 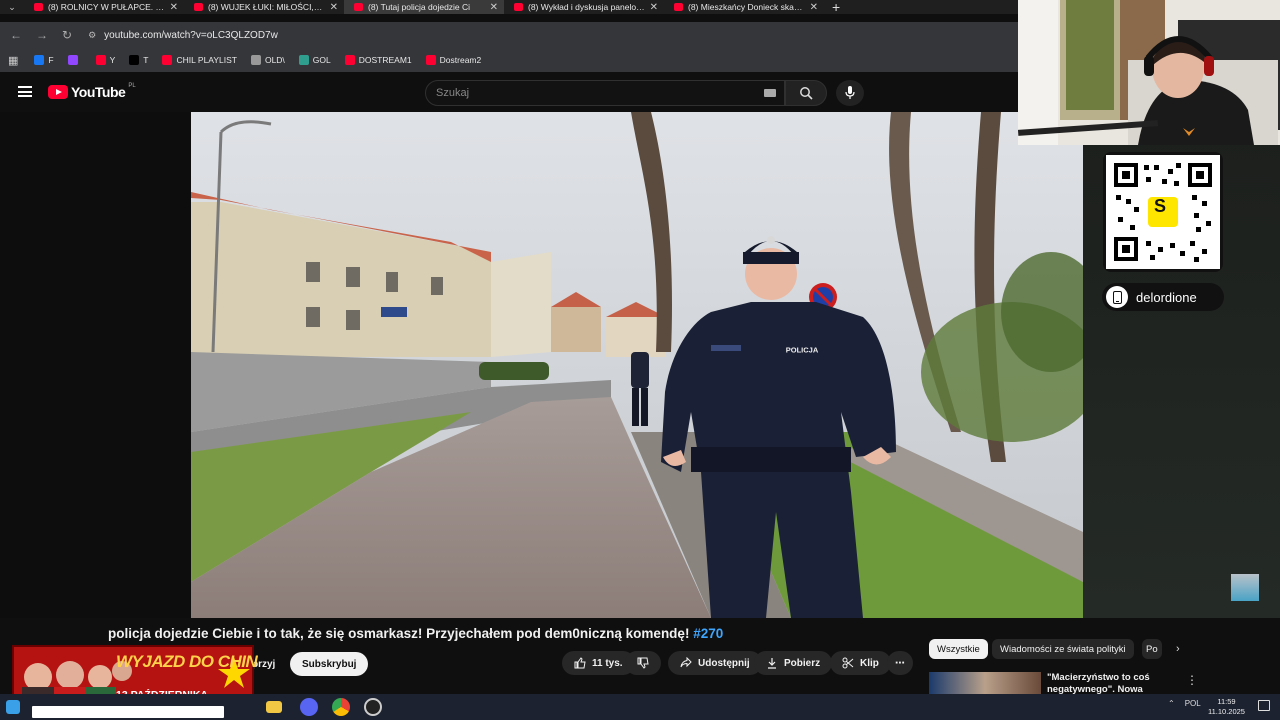 I want to click on left-dark-panel, so click(x=95, y=365).